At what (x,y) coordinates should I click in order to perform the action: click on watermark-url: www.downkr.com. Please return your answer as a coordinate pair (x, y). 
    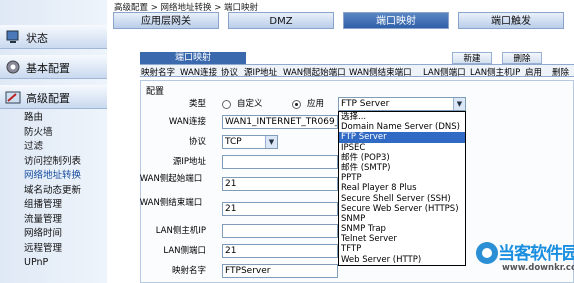
    Looking at the image, I should click on (538, 268).